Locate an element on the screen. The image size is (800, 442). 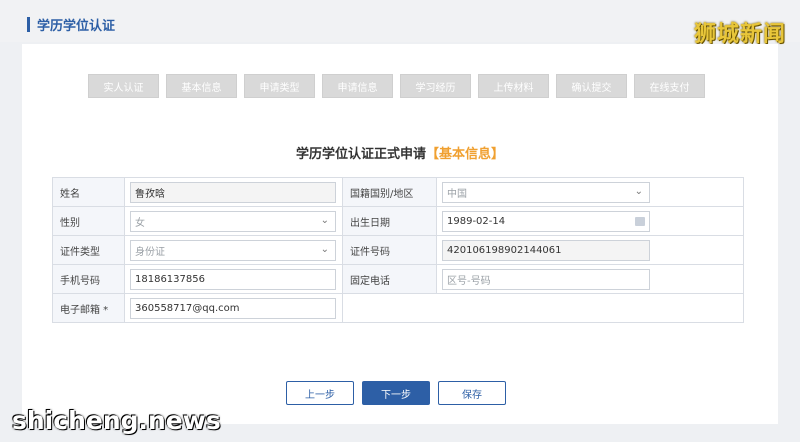
id-type-label: 证件类型 is located at coordinates (89, 250).